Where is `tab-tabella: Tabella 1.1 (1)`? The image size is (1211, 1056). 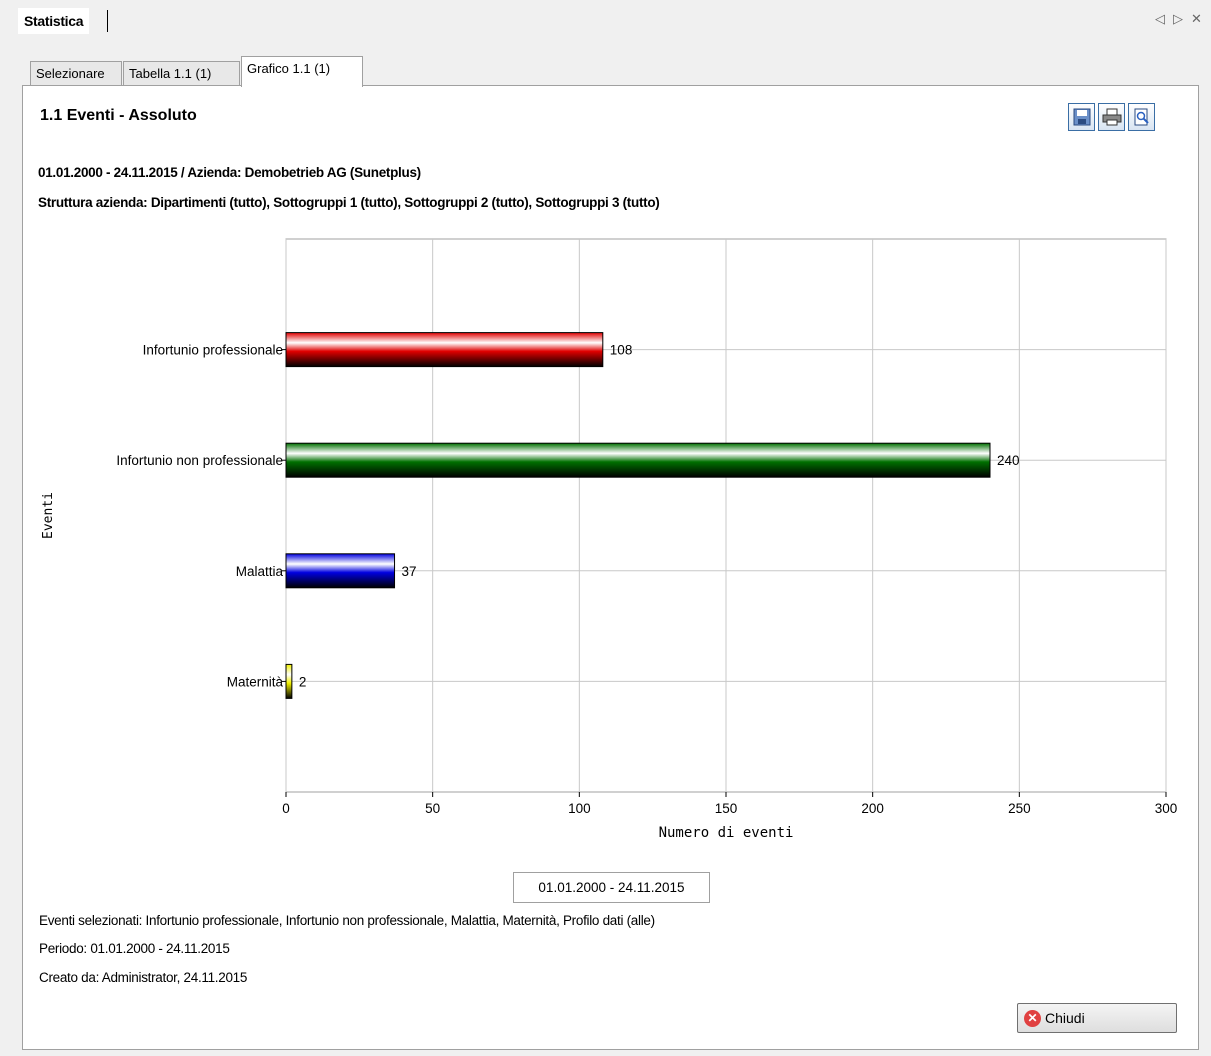
tab-tabella: Tabella 1.1 (1) is located at coordinates (181, 73).